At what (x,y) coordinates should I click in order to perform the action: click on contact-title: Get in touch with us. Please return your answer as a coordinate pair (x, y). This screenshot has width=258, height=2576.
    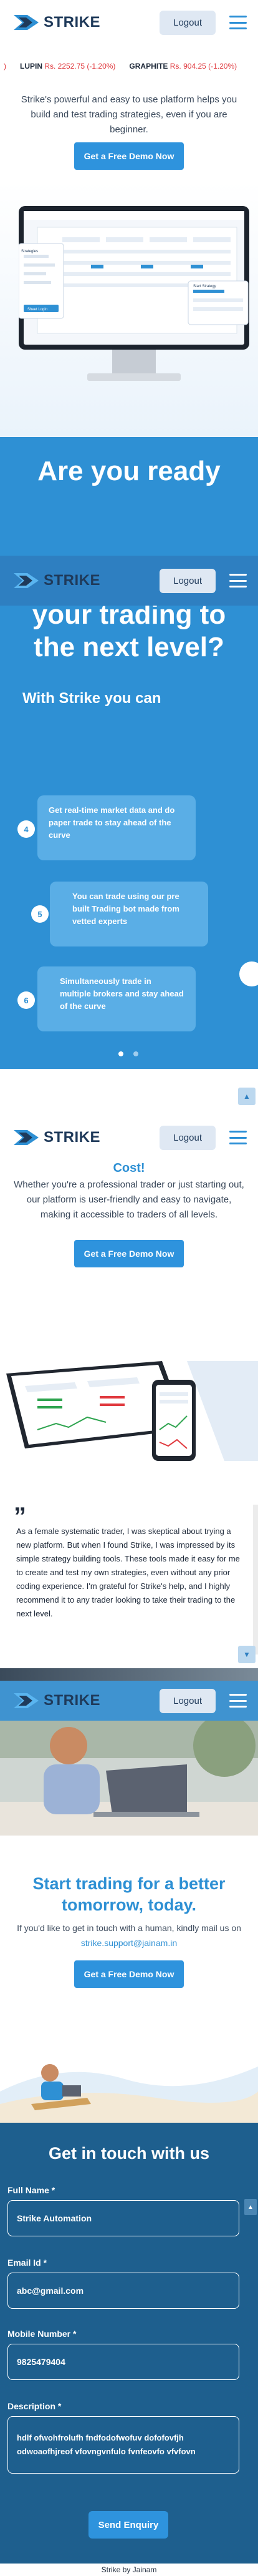
    Looking at the image, I should click on (129, 2153).